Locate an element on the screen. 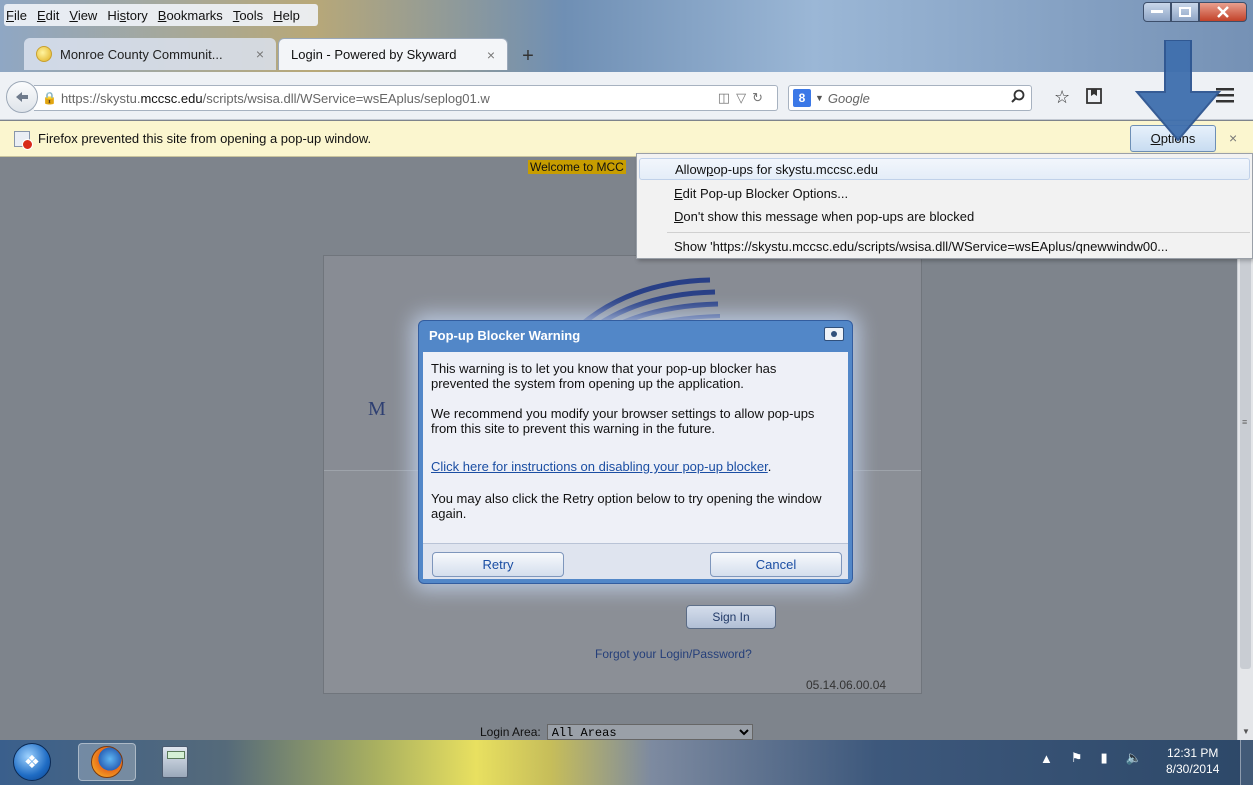 The image size is (1253, 785). bookmark-star-icon: ☆ is located at coordinates (1062, 97).